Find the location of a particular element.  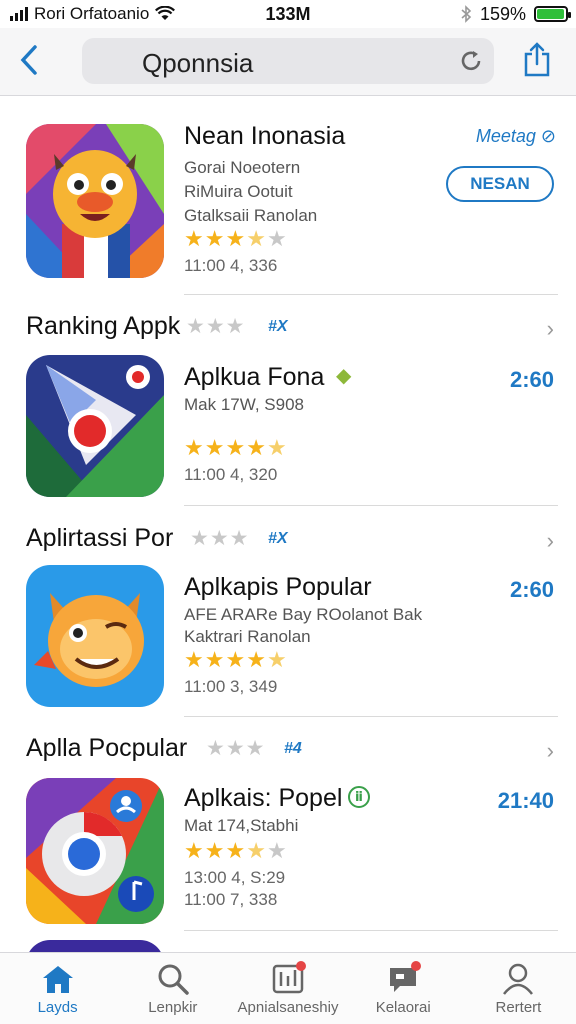

tab-label: Kelaorai is located at coordinates (403, 1007).